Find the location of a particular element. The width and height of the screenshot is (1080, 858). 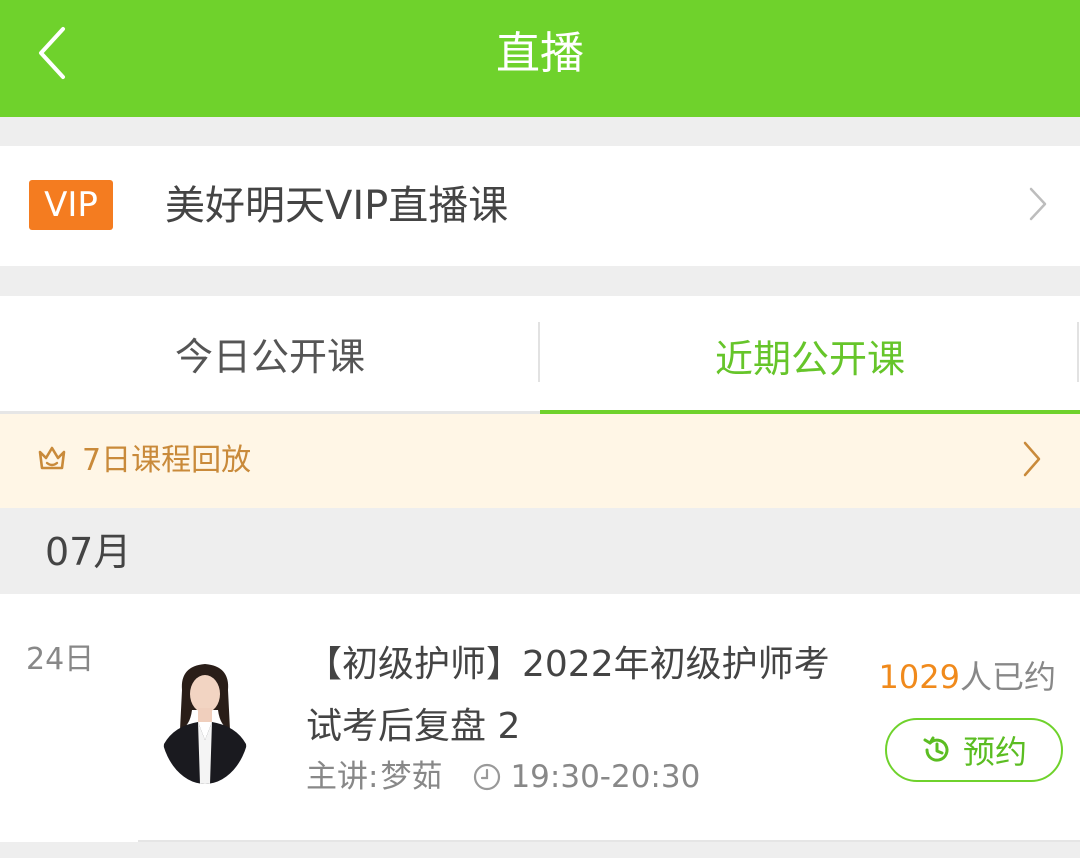

seven-day-replay-entry: 7日课程回放 is located at coordinates (540, 461).